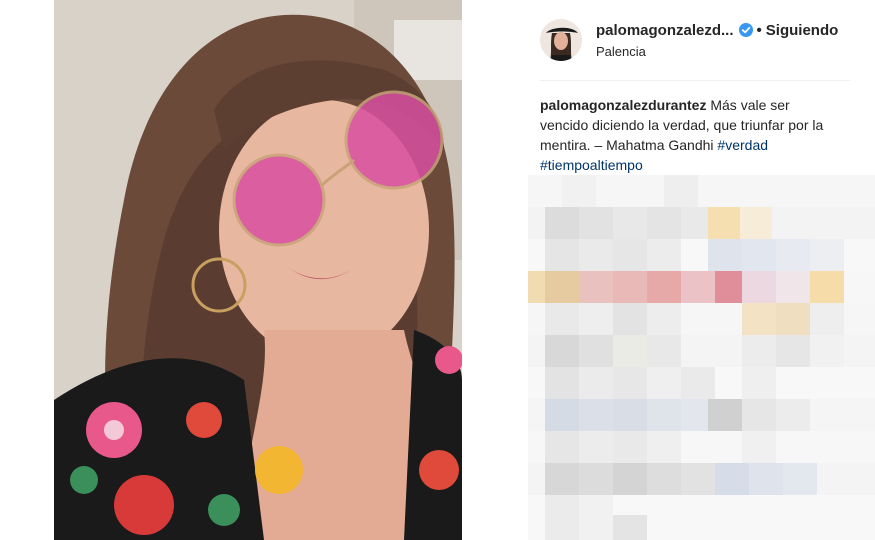 Image resolution: width=875 pixels, height=540 pixels. What do you see at coordinates (802, 30) in the screenshot?
I see `follow-status-button: Siguiendo` at bounding box center [802, 30].